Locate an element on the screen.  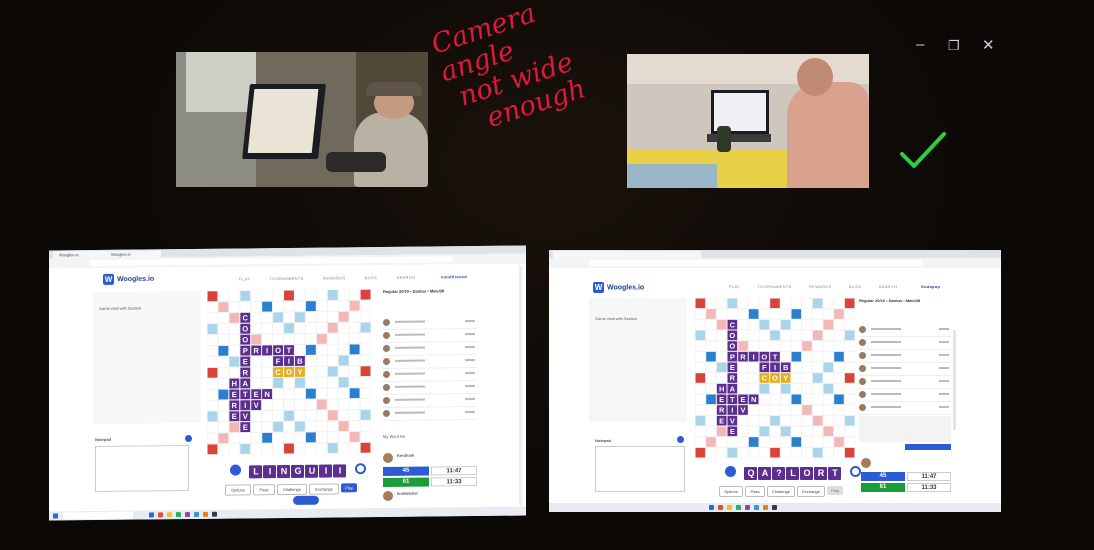
nav-search: SEARCH is located at coordinates (888, 286).